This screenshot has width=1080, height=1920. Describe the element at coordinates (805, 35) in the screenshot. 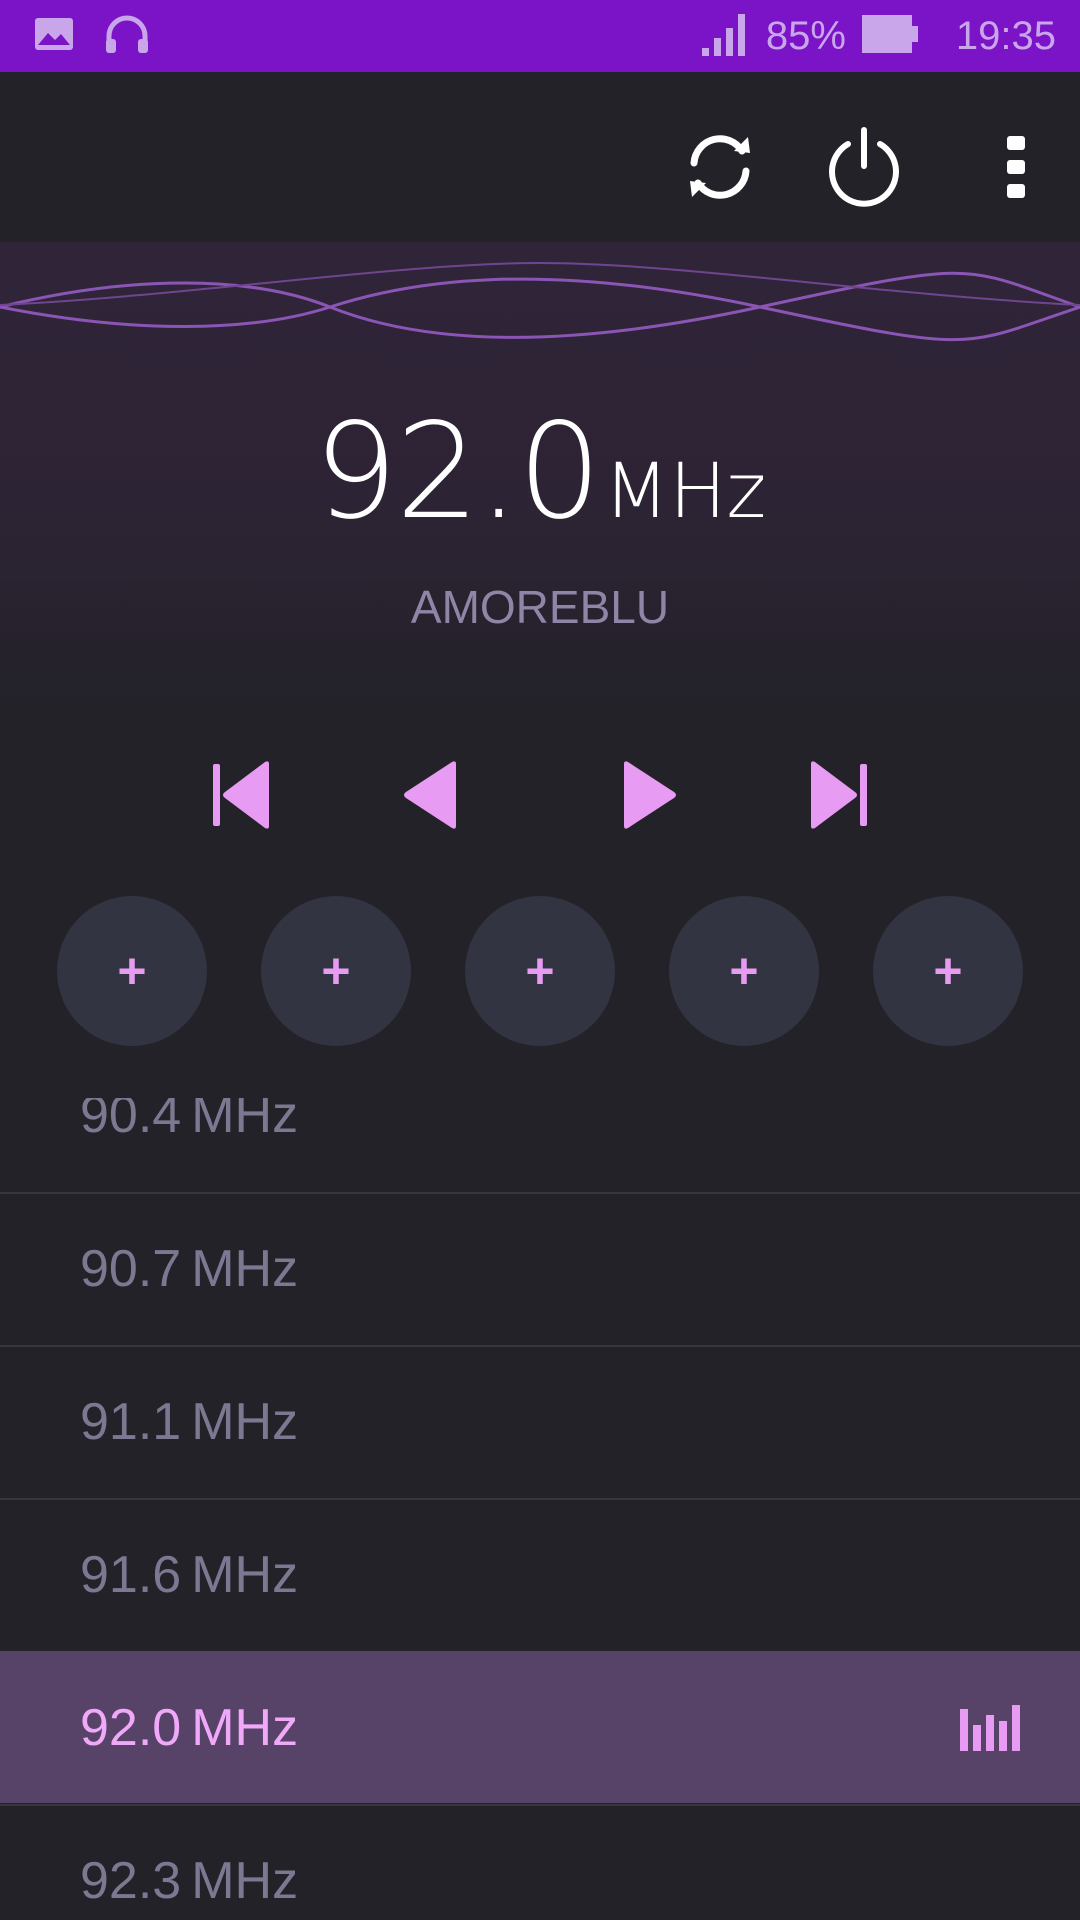

I see `battery-percent: 85%` at that location.